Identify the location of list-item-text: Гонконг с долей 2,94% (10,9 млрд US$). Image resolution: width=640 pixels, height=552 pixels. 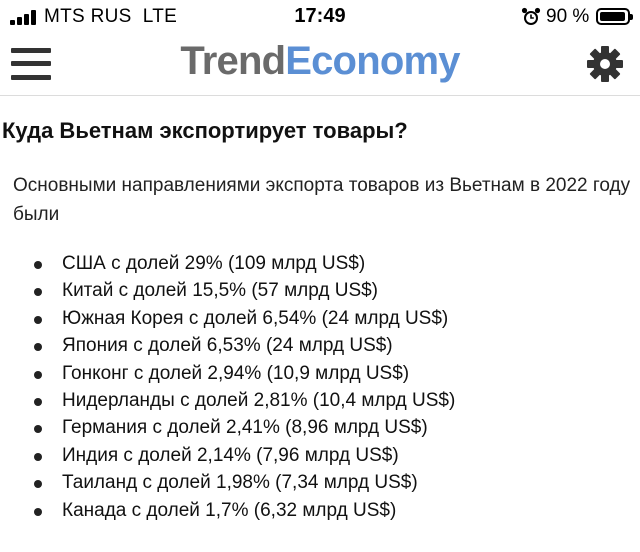
(236, 373).